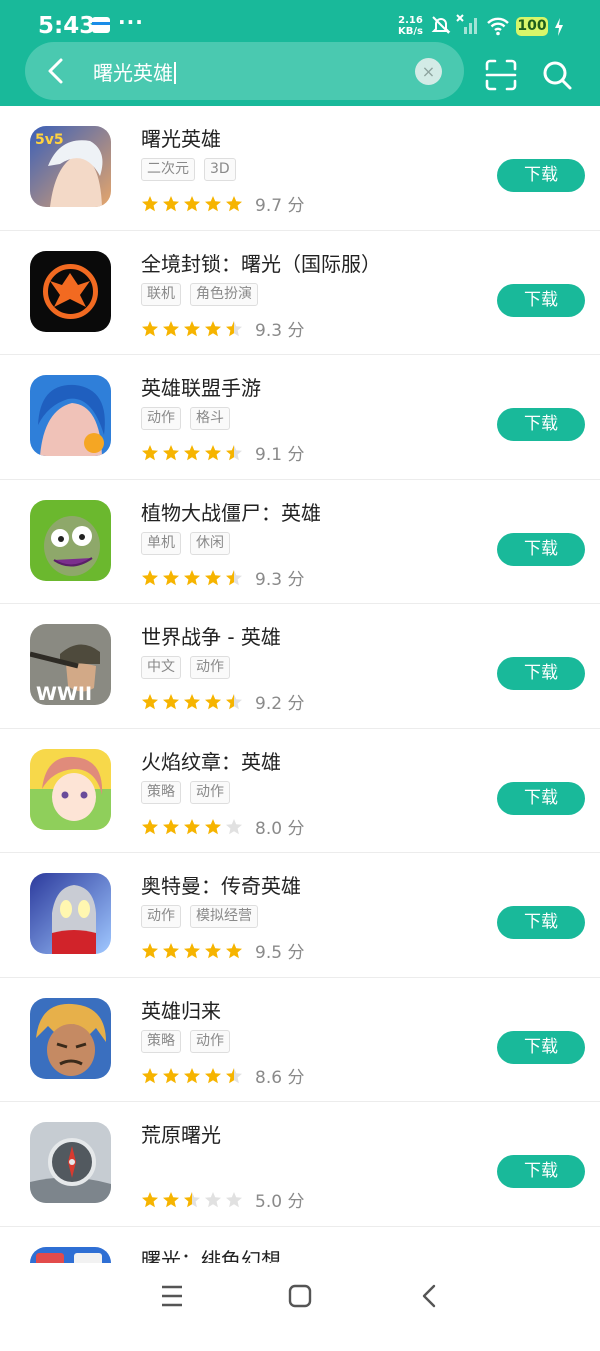 Image resolution: width=600 pixels, height=1351 pixels. I want to click on rating-score: 5.0 分, so click(279, 1199).